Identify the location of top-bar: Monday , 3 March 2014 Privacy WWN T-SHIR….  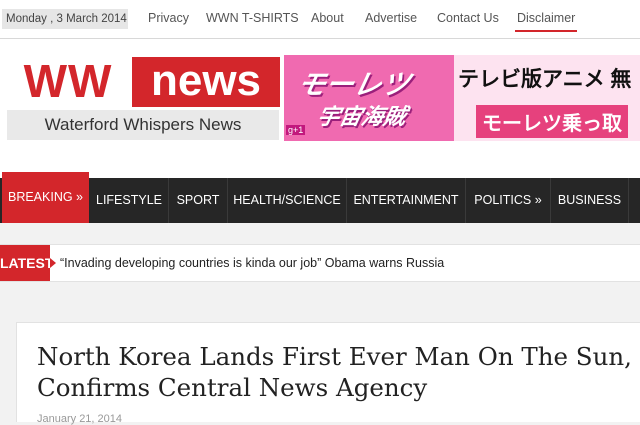
(320, 19).